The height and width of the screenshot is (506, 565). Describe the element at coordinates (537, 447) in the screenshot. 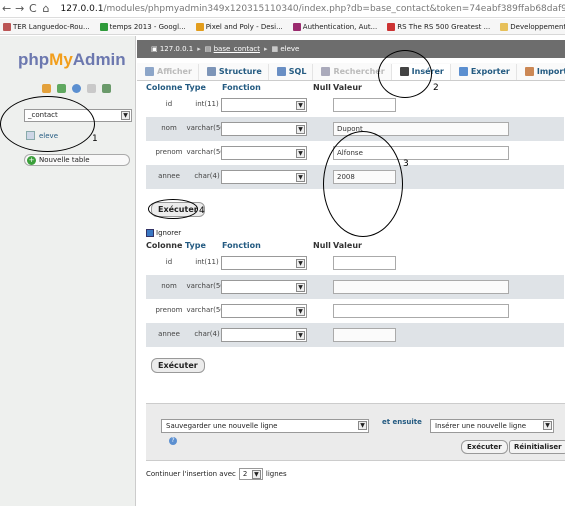

I see `reset-button: Réinitialiser` at that location.